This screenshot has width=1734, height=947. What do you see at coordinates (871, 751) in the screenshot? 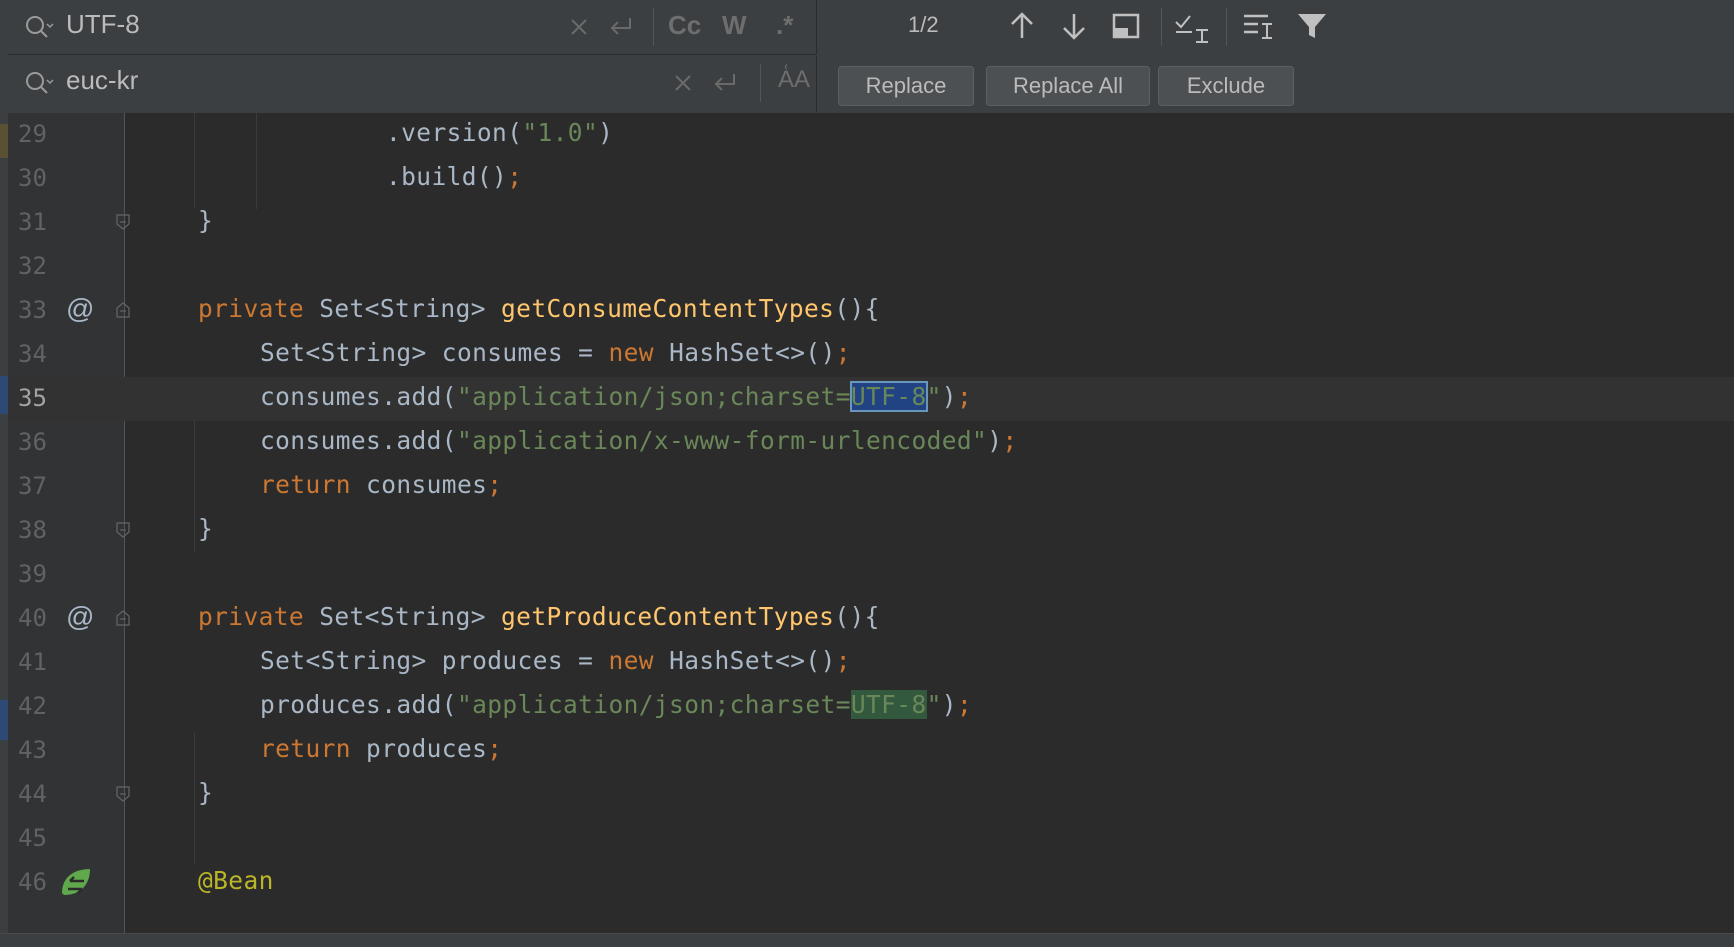
I see `code-line: 43 return produces;` at bounding box center [871, 751].